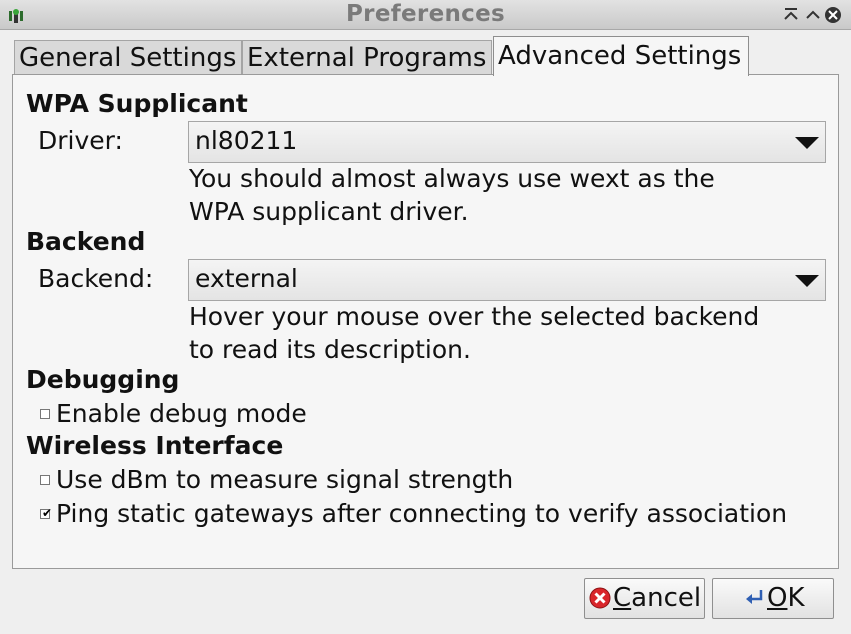 This screenshot has width=851, height=634. Describe the element at coordinates (796, 598) in the screenshot. I see `ok-label-rest: K` at that location.